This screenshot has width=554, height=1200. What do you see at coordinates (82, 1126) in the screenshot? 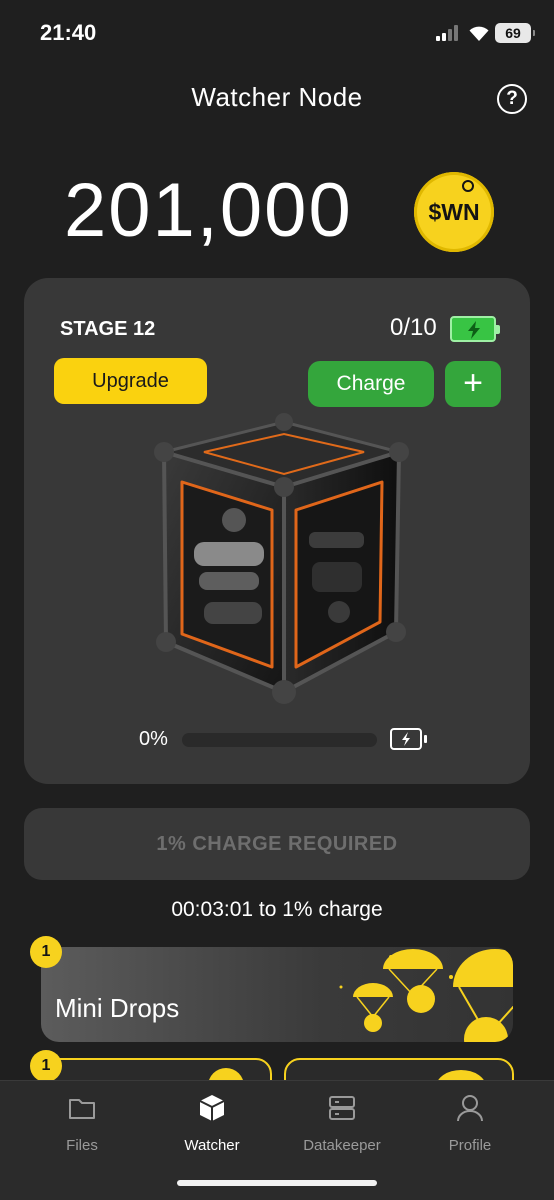
I see `nav-item-files: Files` at bounding box center [82, 1126].